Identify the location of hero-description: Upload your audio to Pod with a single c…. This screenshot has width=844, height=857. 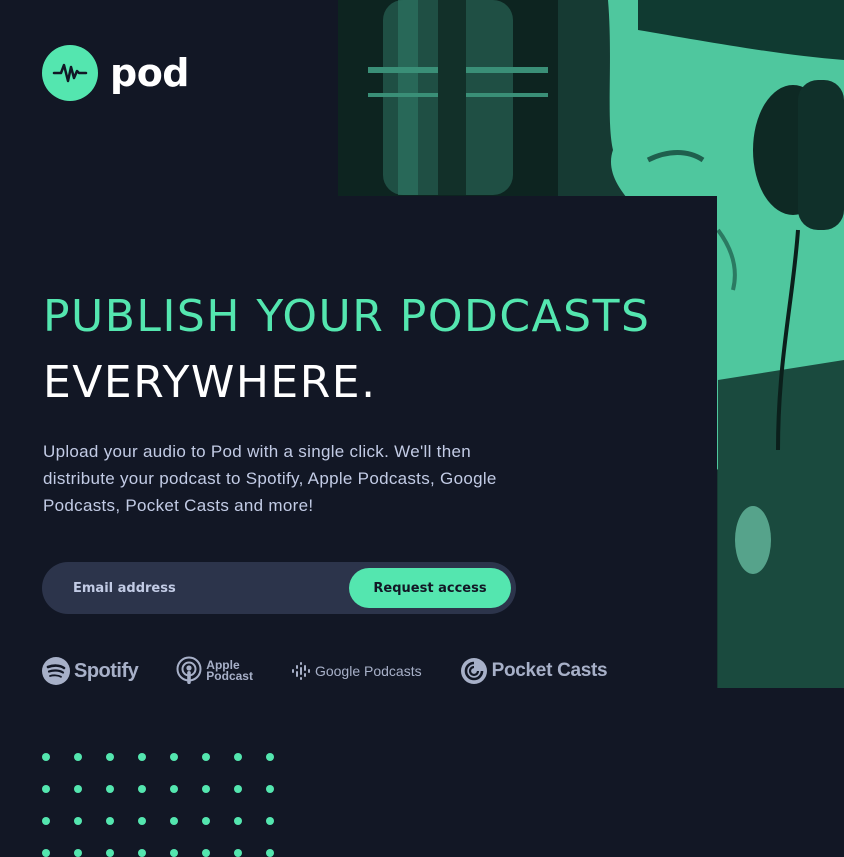
(270, 478).